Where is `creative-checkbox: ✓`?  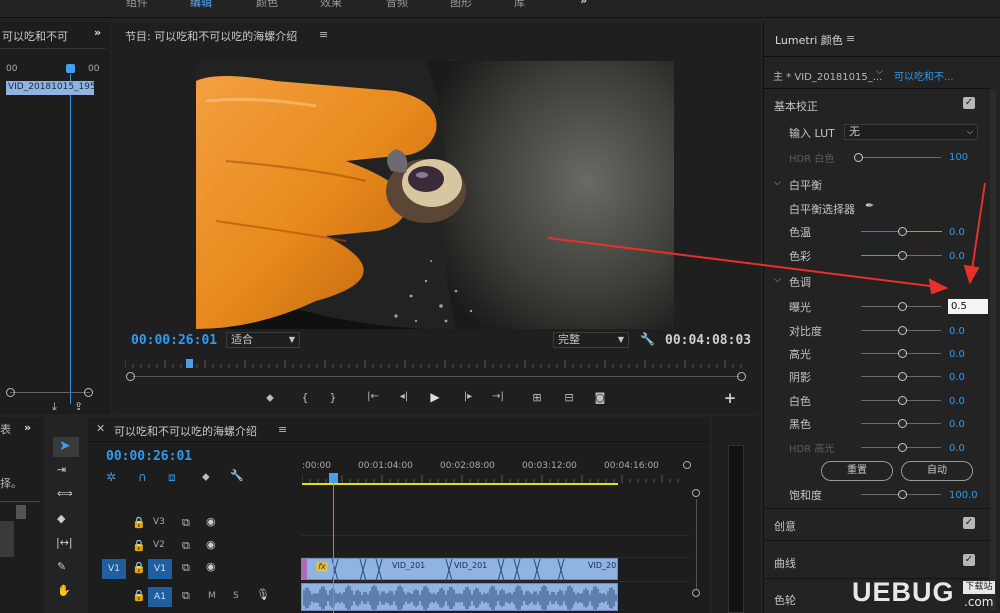 creative-checkbox: ✓ is located at coordinates (969, 523).